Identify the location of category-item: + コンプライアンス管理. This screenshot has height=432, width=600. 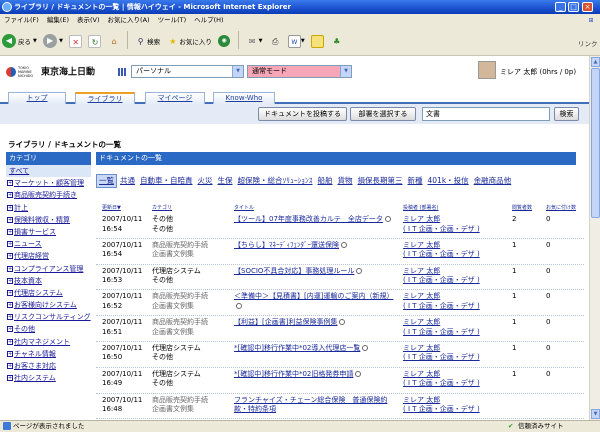
(48, 269).